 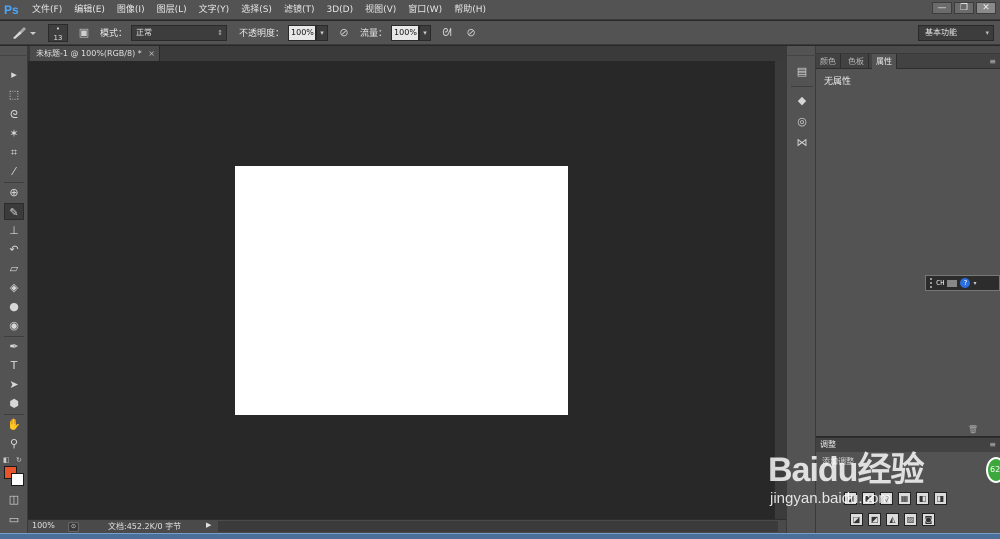 I want to click on brush-size-value: 13, so click(x=58, y=37).